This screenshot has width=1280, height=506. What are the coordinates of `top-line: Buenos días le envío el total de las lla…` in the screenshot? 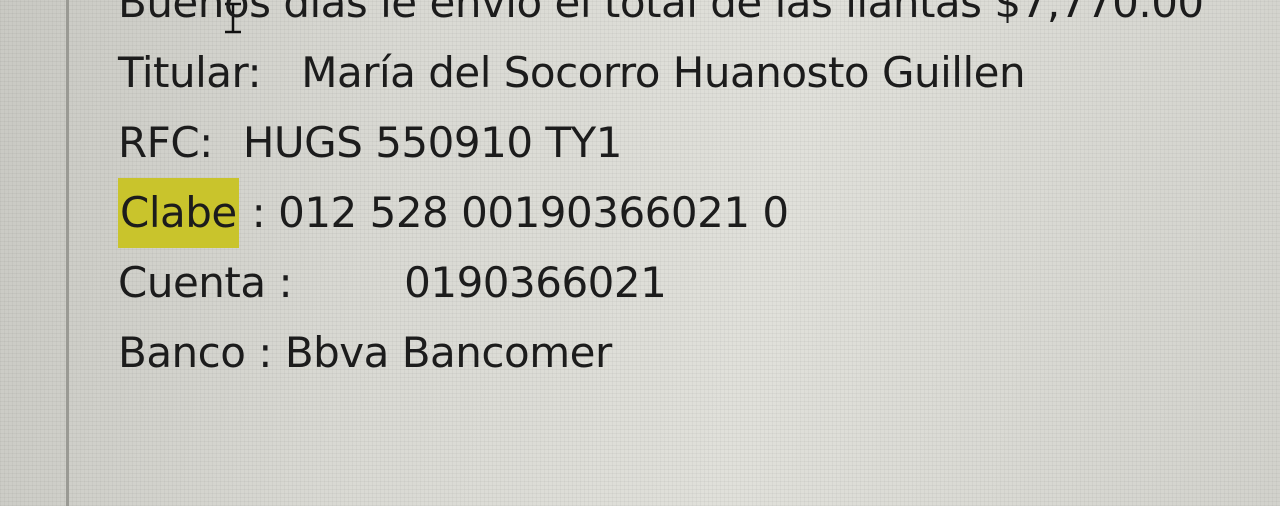 It's located at (699, 19).